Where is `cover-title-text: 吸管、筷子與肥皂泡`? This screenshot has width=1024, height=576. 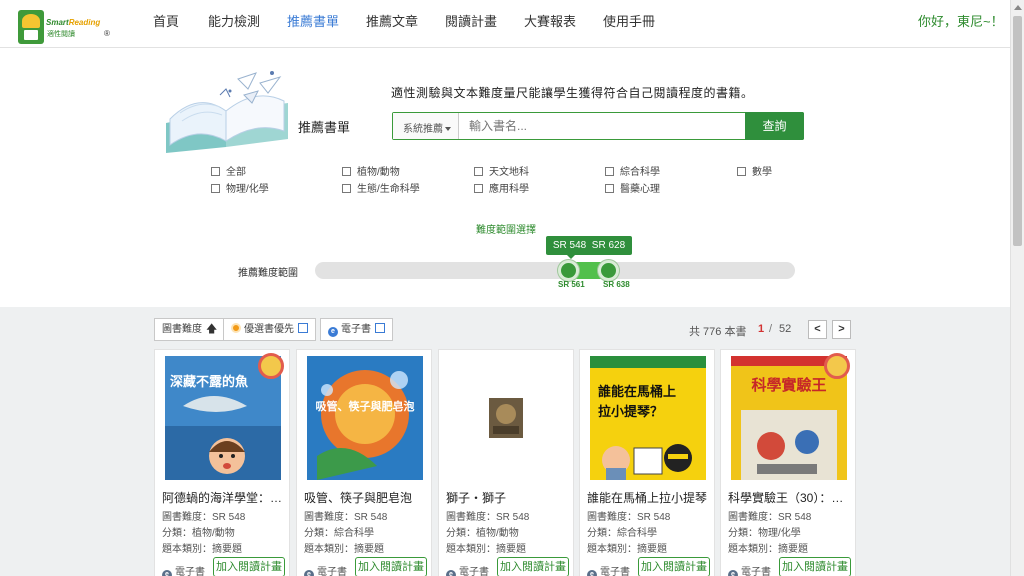 cover-title-text: 吸管、筷子與肥皂泡 is located at coordinates (365, 406).